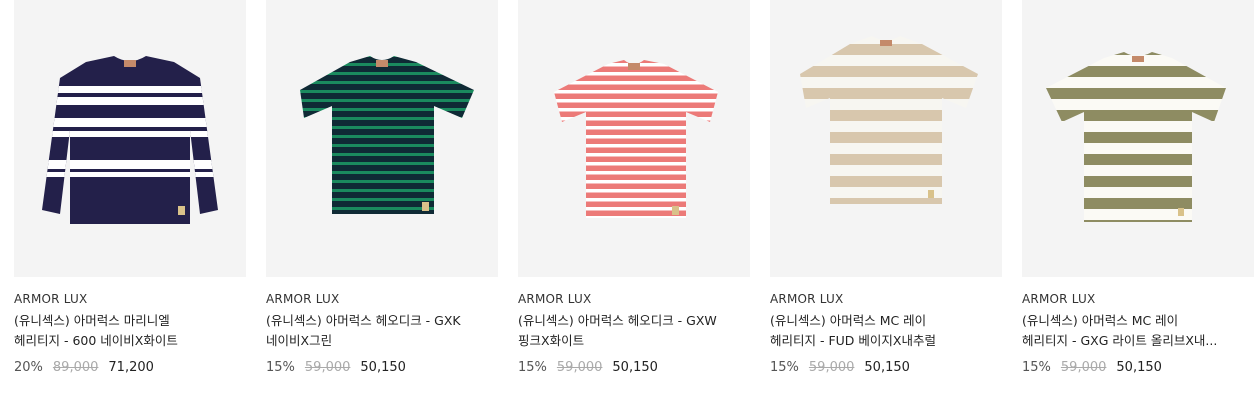 Image resolution: width=1257 pixels, height=411 pixels. I want to click on sale-price: 71,200, so click(131, 367).